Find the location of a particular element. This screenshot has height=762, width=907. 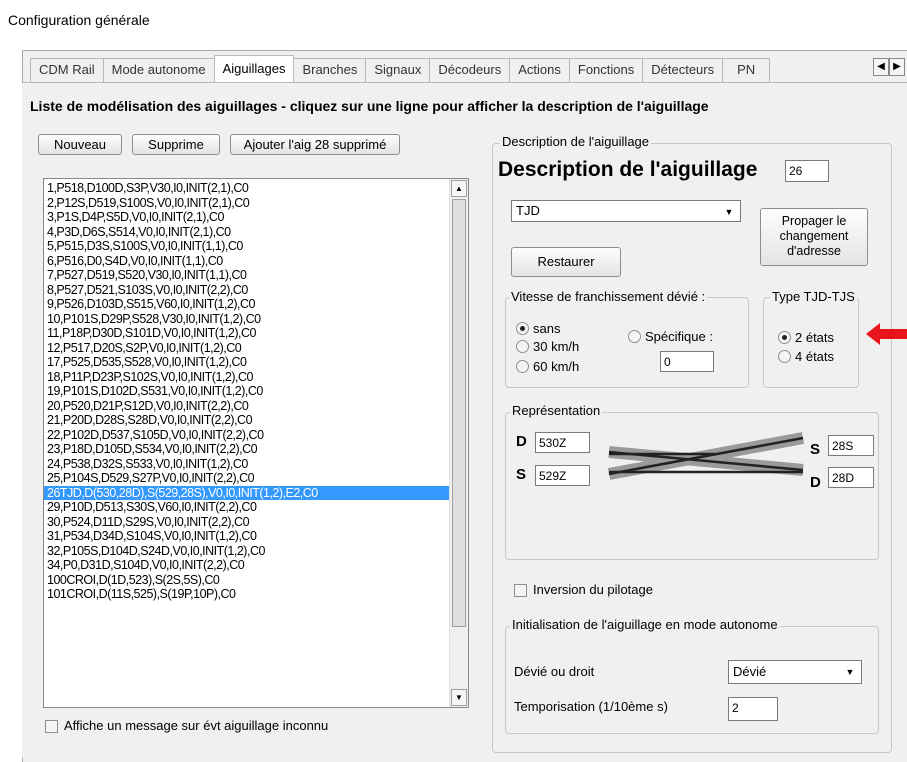

list-item: 30,P524,D11D,S29S,V0,I0,INIT(2,2),C0 is located at coordinates (246, 522).